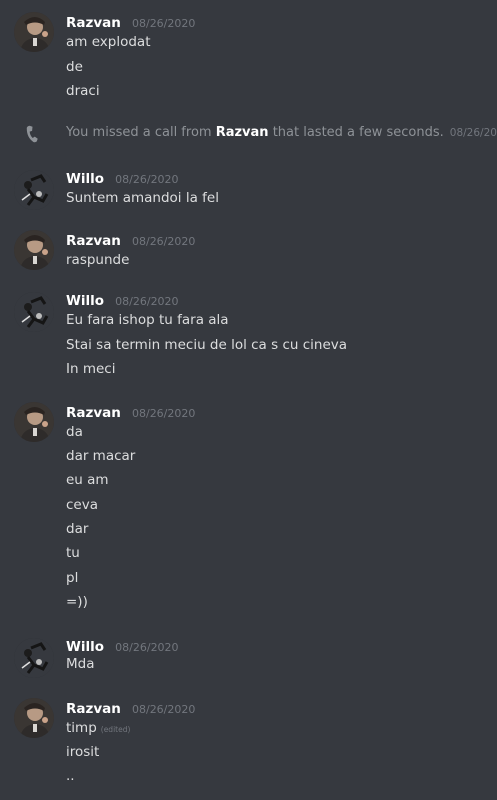 The height and width of the screenshot is (800, 497). I want to click on edited-label: (edited), so click(115, 729).